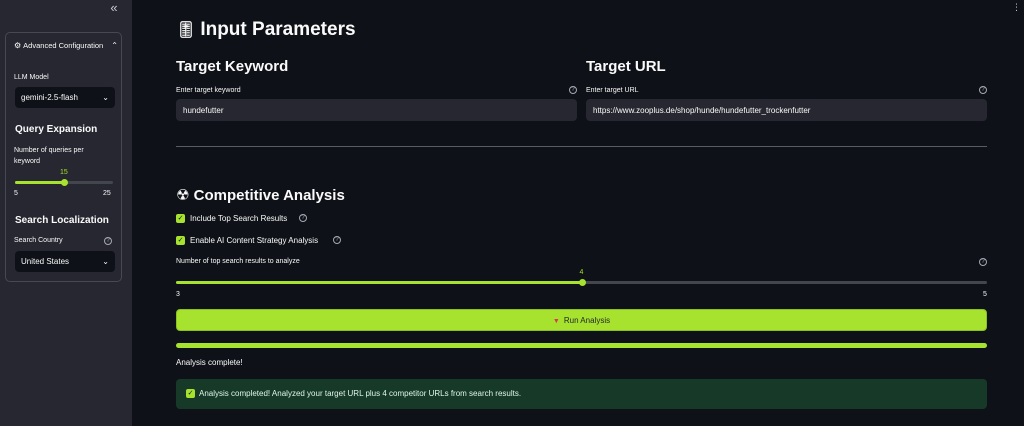 The image size is (1024, 426). I want to click on advanced-configuration-title: Advanced Configuration, so click(63, 45).